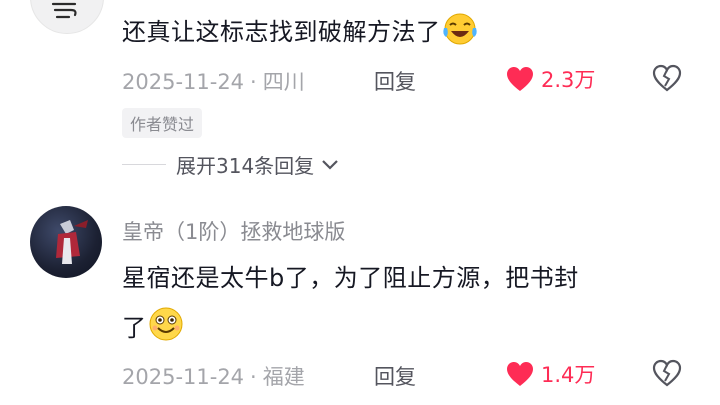 The image size is (720, 405). What do you see at coordinates (568, 375) in the screenshot?
I see `like-count: 1.4万` at bounding box center [568, 375].